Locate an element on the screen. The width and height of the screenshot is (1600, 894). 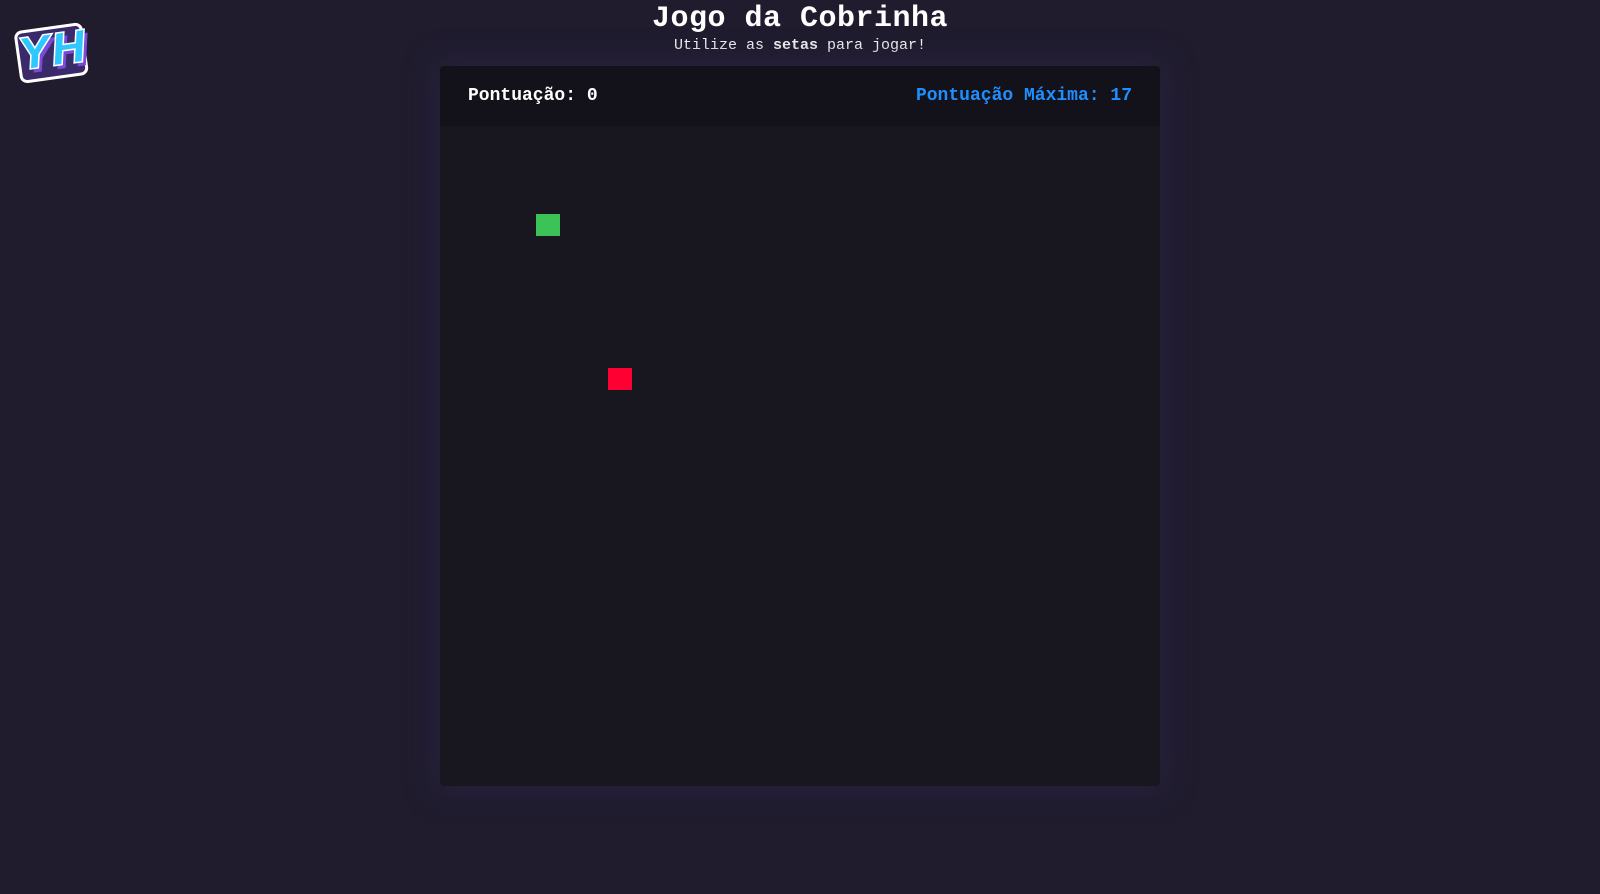
current-score-value: 0 is located at coordinates (592, 96).